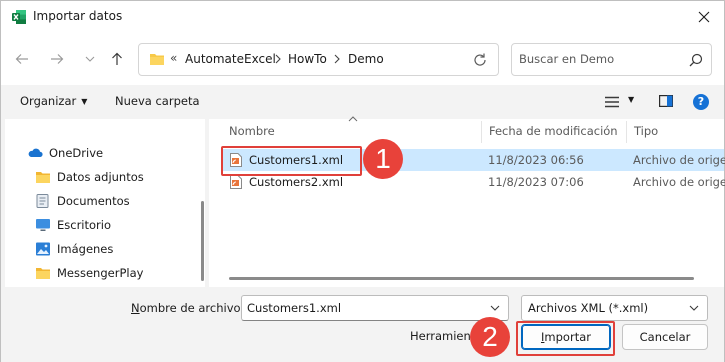 The width and height of the screenshot is (725, 362). What do you see at coordinates (157, 101) in the screenshot?
I see `new-folder-button: Nueva carpeta` at bounding box center [157, 101].